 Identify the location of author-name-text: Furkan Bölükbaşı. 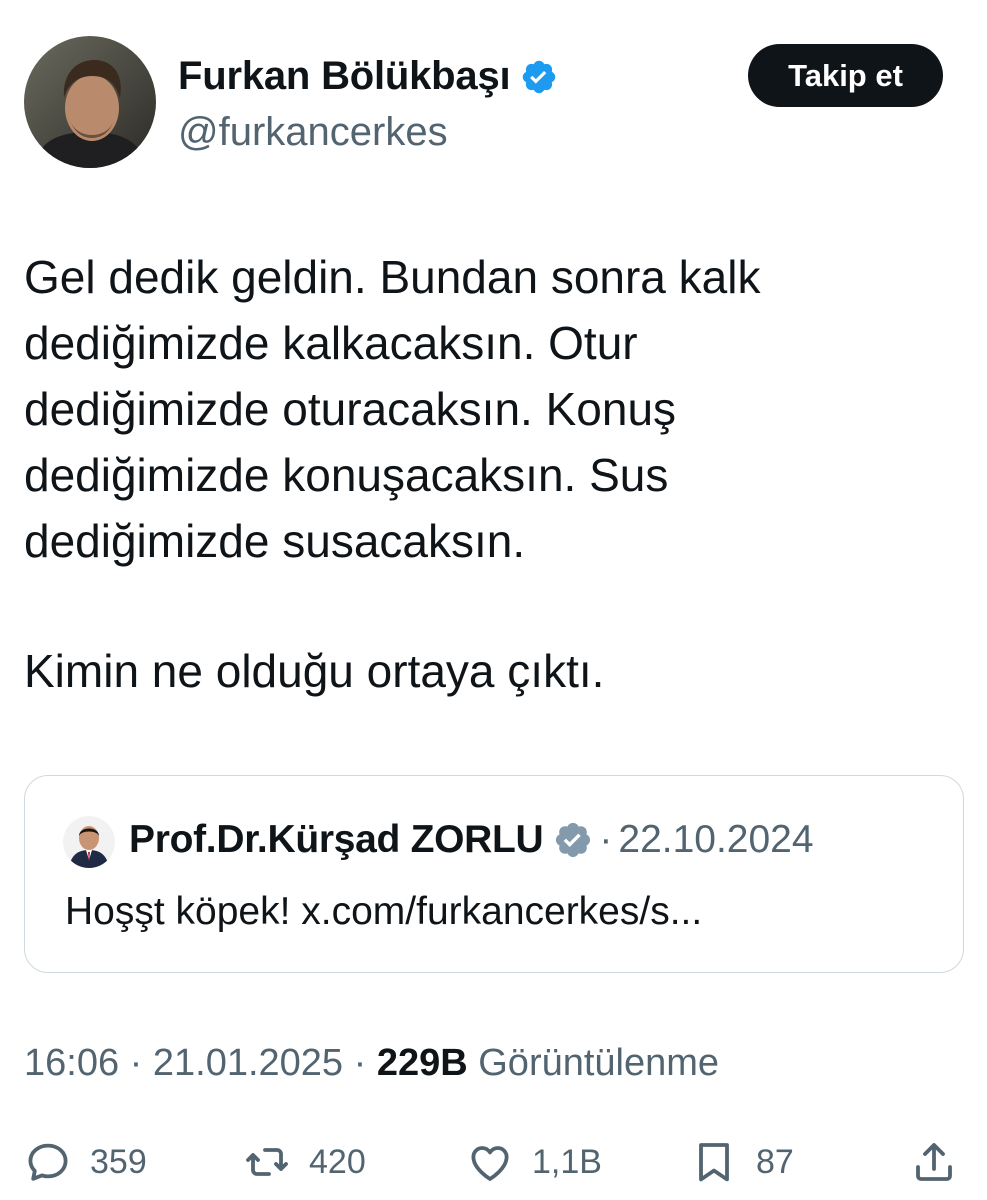
(344, 76).